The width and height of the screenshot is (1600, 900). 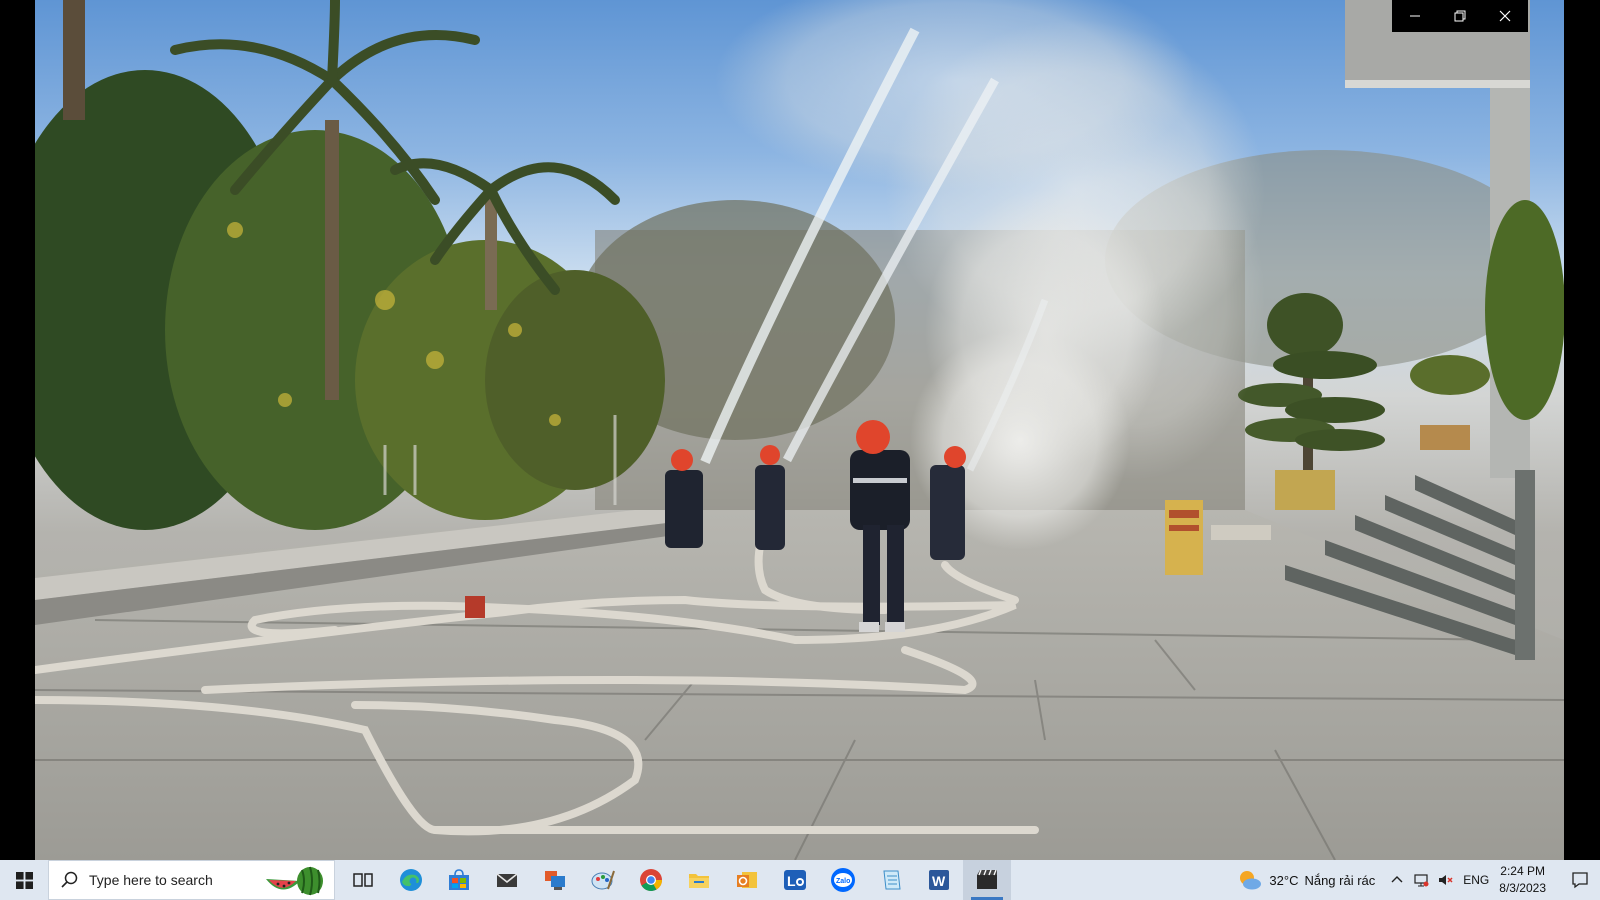 I want to click on chrome-icon, so click(x=651, y=880).